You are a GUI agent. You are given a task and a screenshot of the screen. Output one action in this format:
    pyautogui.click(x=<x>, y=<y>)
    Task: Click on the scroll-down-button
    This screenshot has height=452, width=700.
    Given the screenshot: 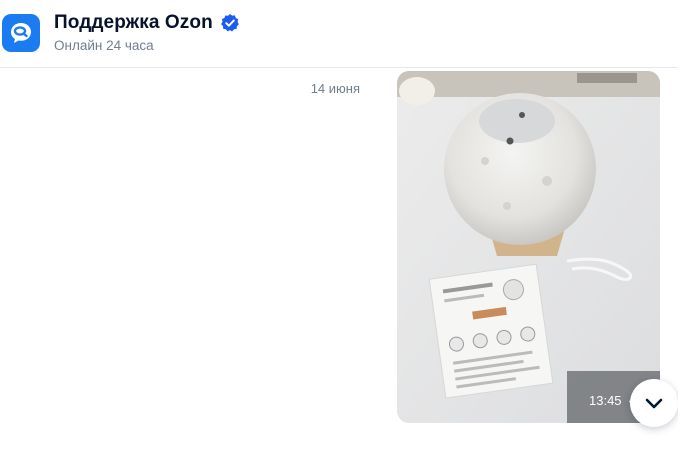 What is the action you would take?
    pyautogui.click(x=654, y=403)
    